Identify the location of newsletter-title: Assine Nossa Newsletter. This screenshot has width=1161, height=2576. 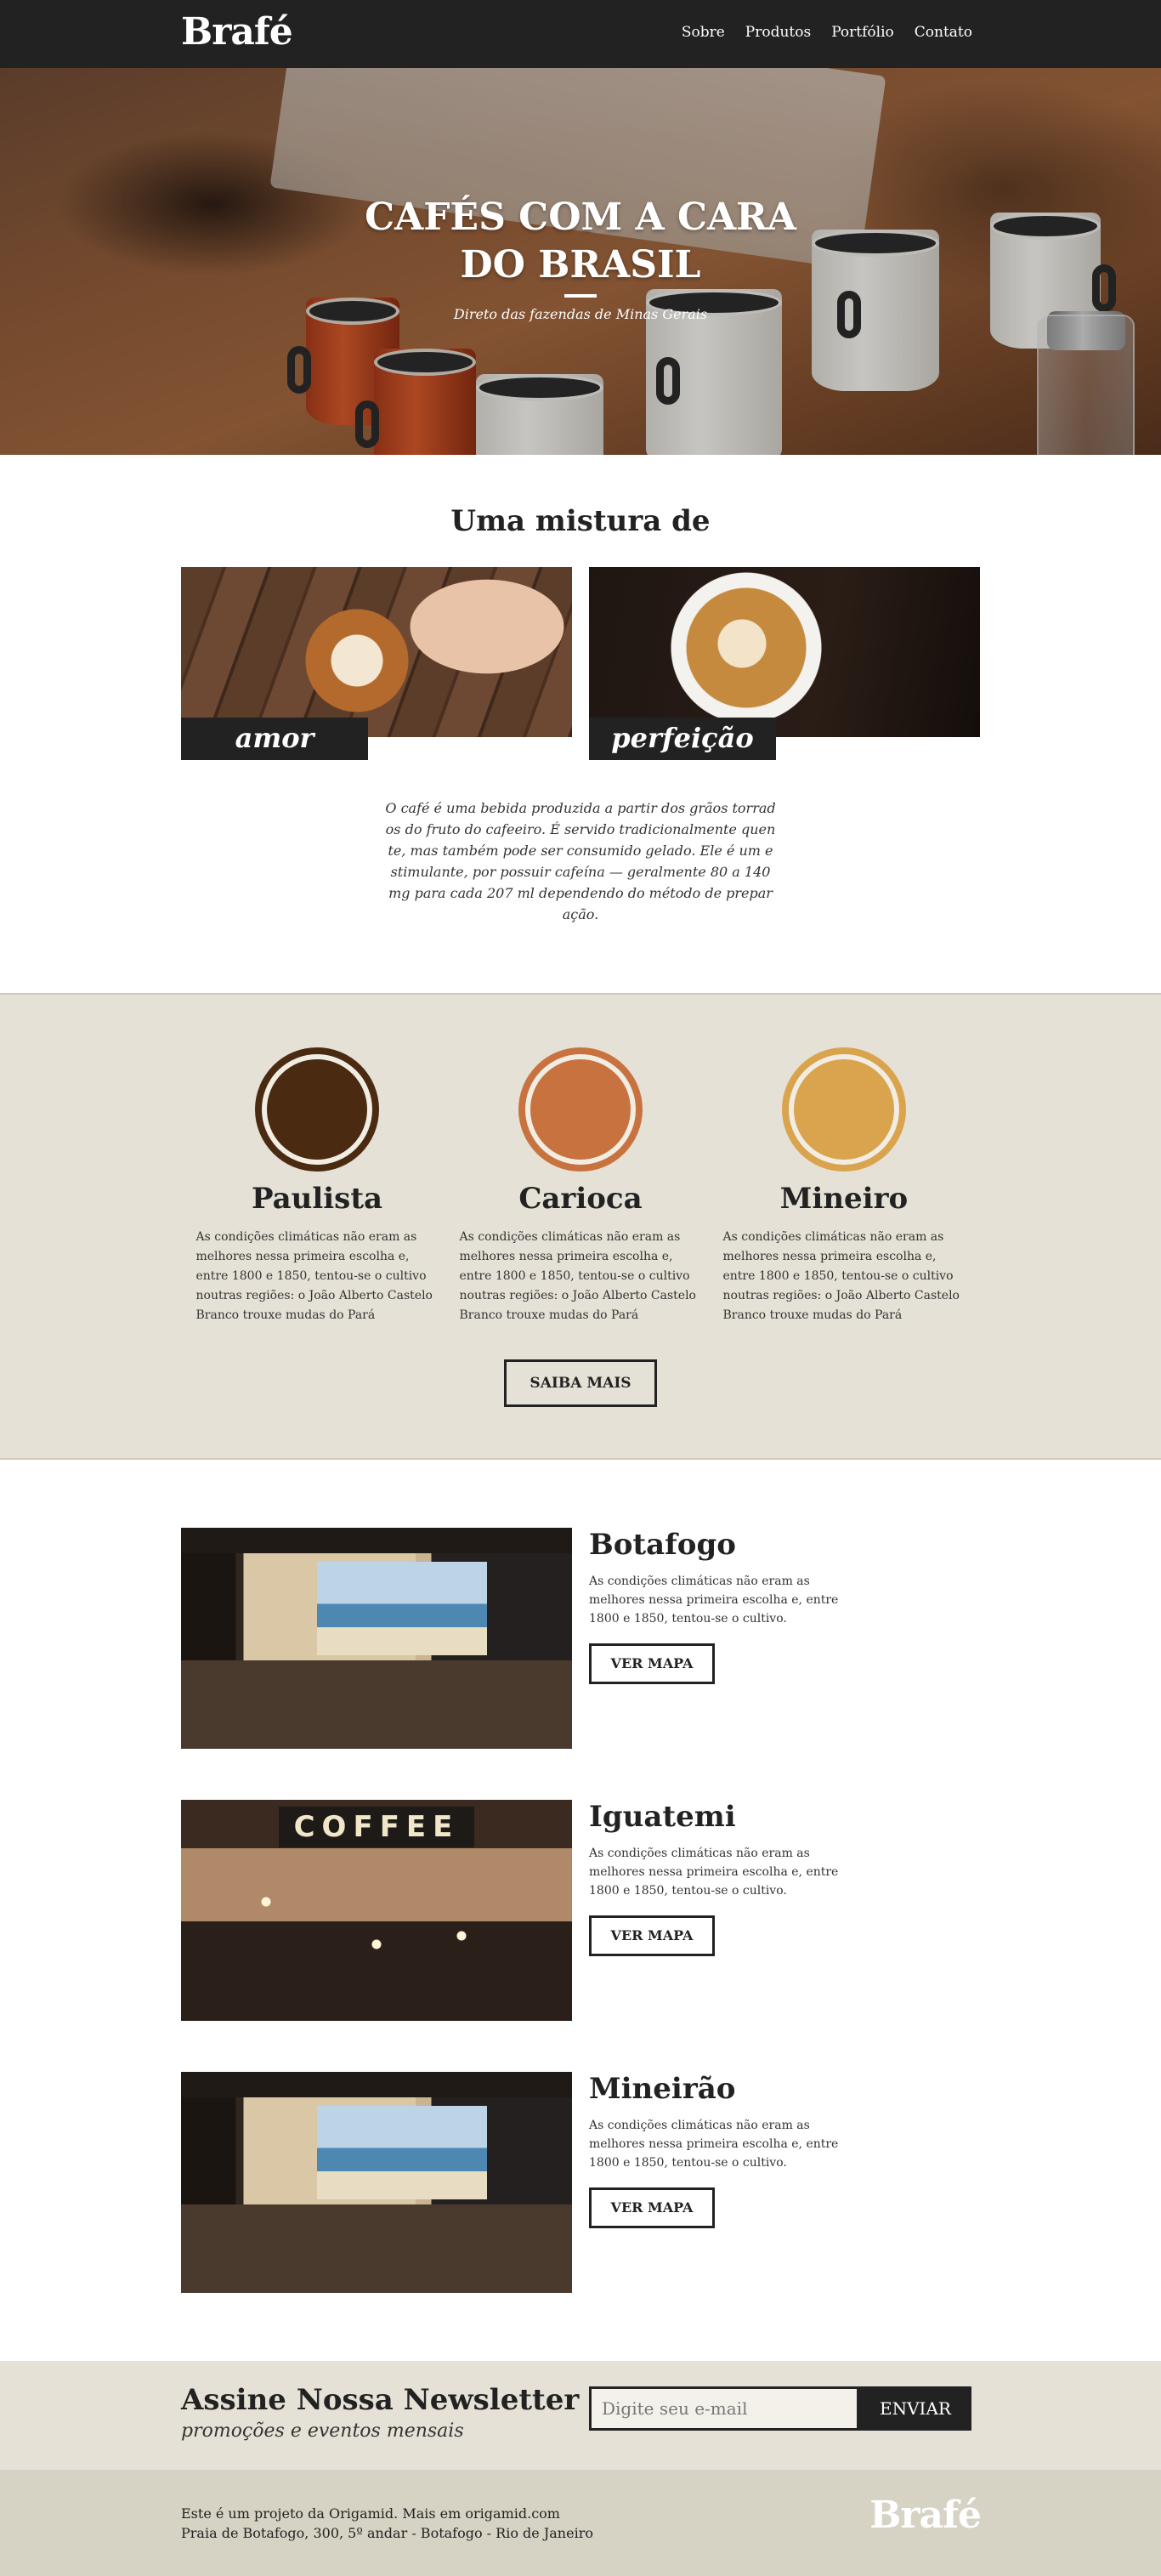
(380, 2400).